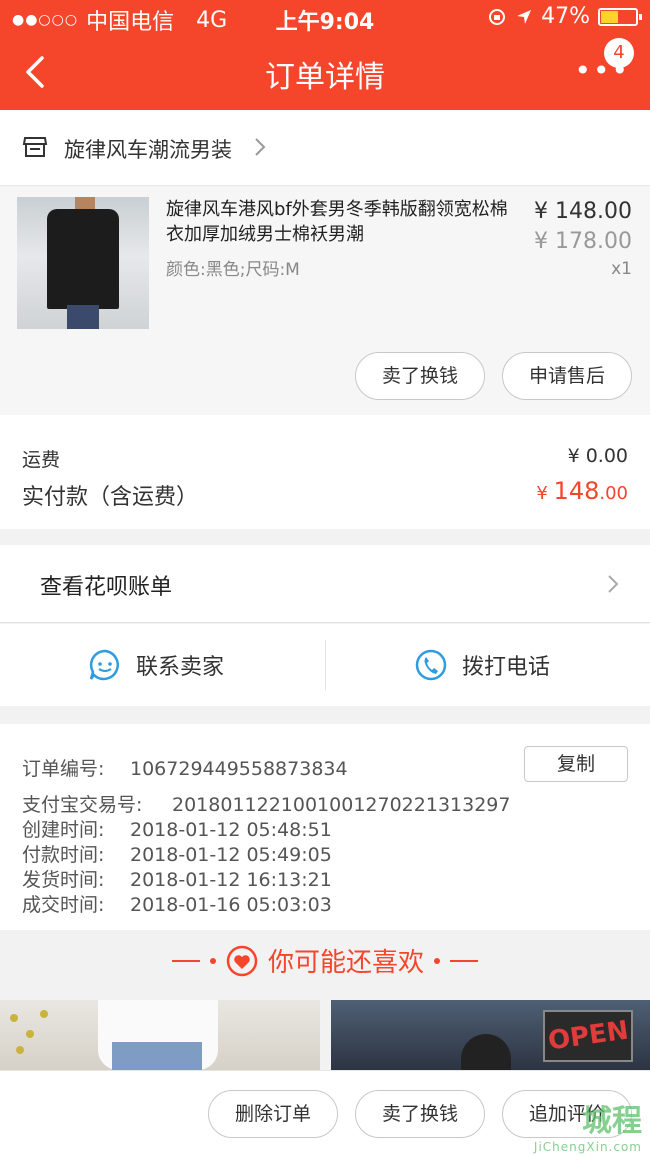  Describe the element at coordinates (621, 269) in the screenshot. I see `product-quantity: x1` at that location.